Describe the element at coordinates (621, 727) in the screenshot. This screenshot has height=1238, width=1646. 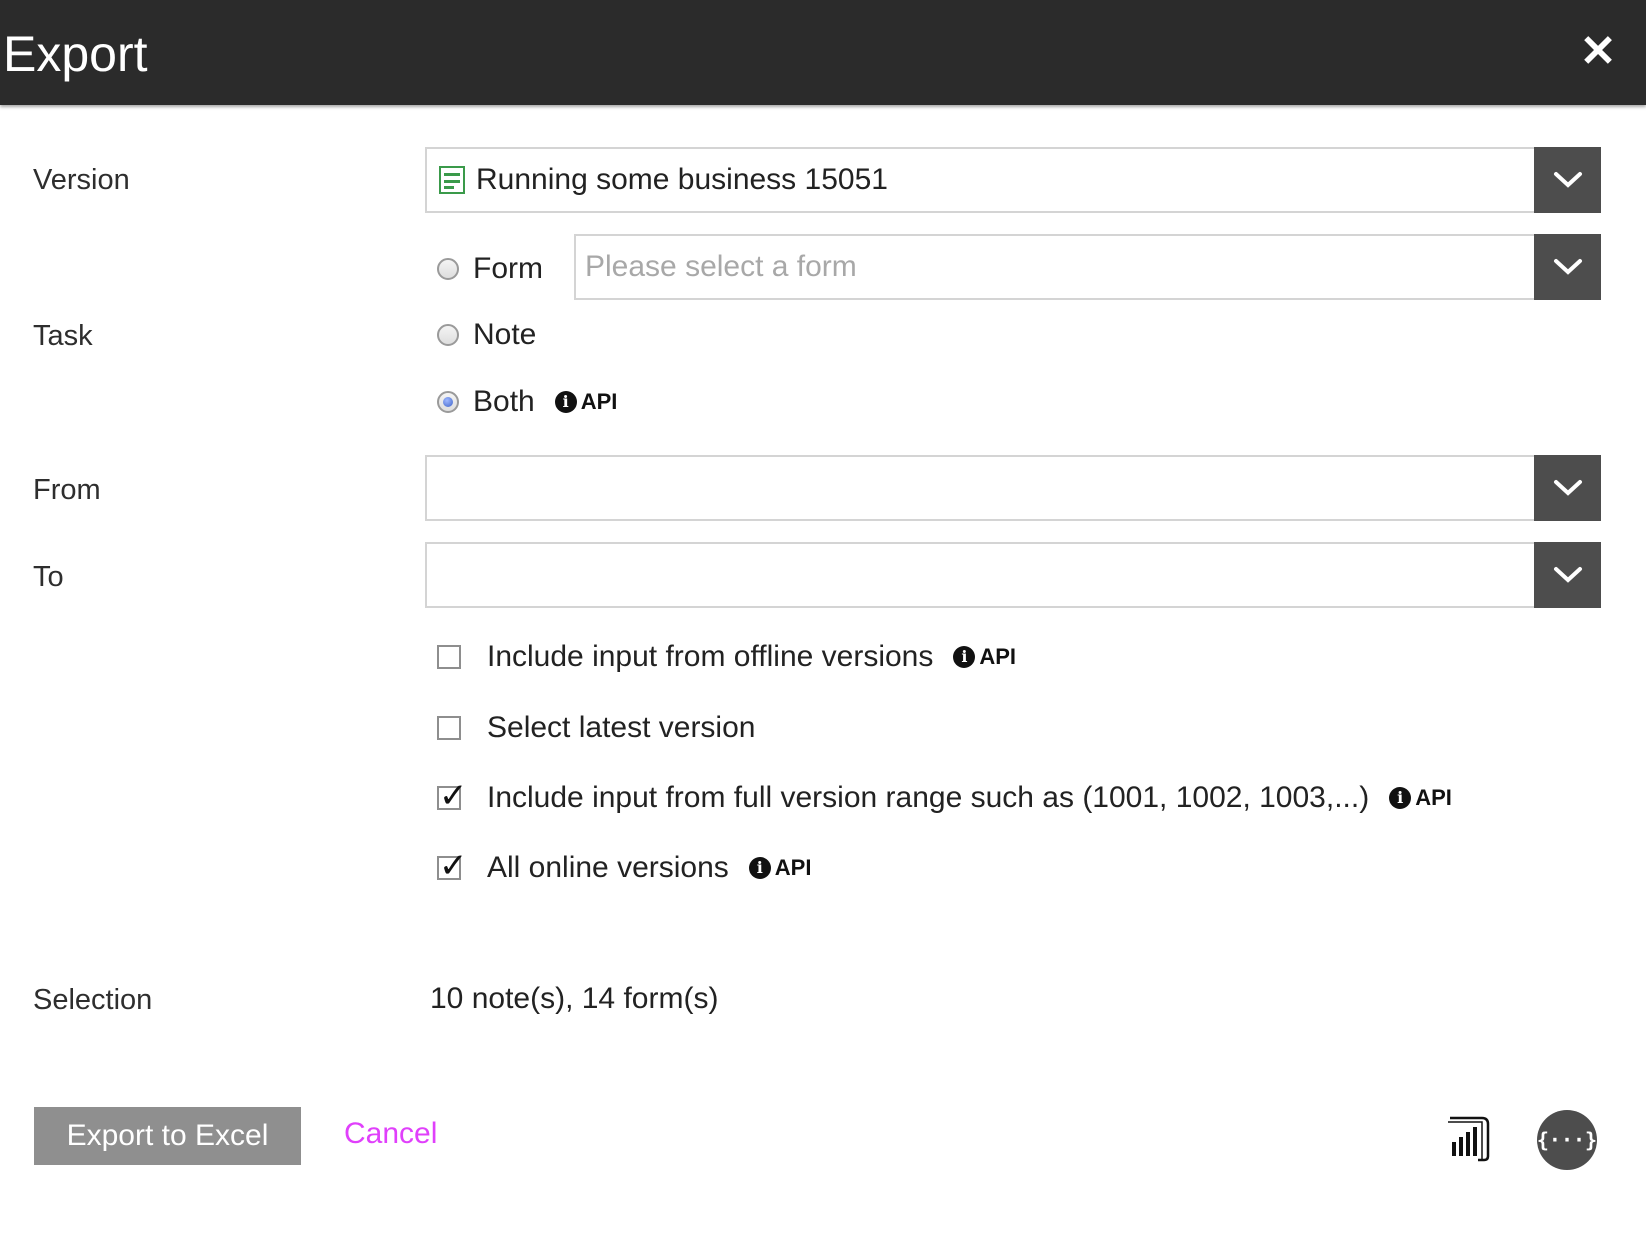
I see `latest-version-label: Select latest version` at that location.